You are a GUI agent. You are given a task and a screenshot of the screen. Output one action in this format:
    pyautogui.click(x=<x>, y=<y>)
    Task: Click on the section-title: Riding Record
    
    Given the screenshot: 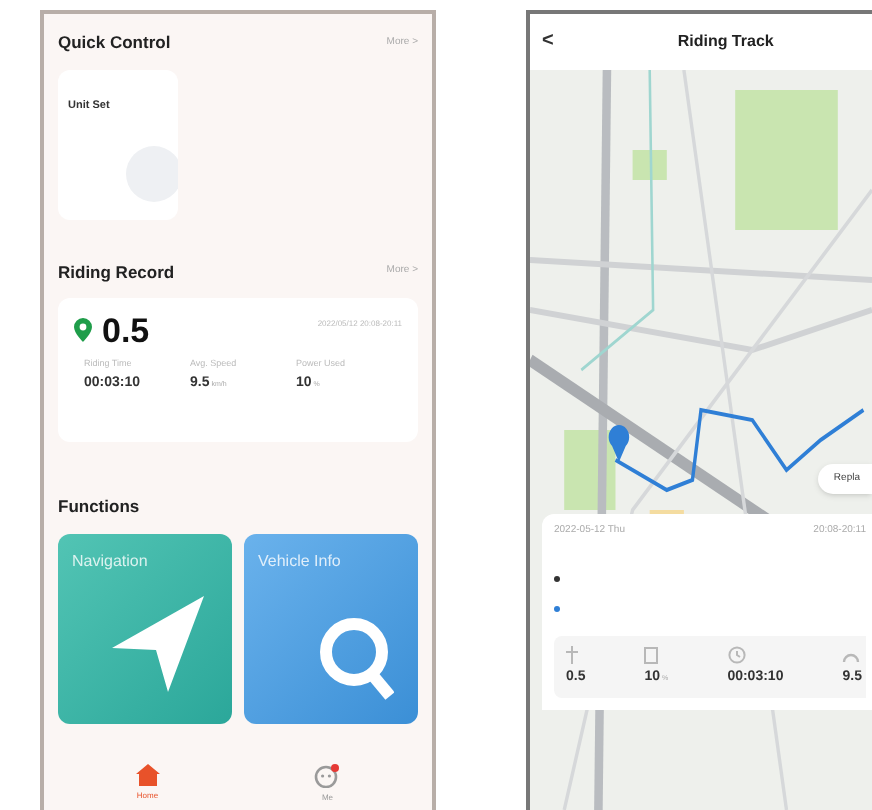 What is the action you would take?
    pyautogui.click(x=116, y=272)
    